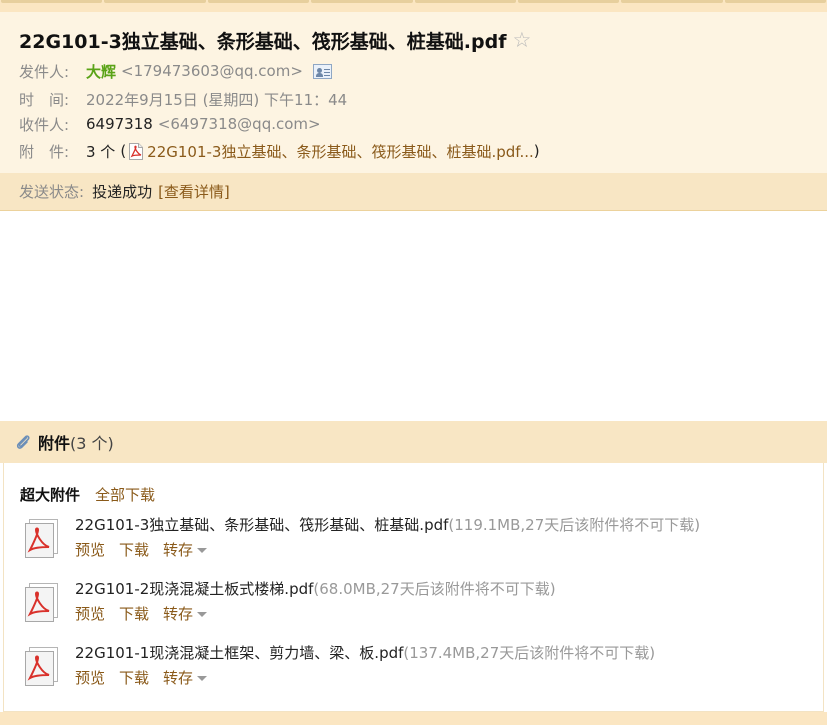  Describe the element at coordinates (194, 588) in the screenshot. I see `attachment-name: 22G101-2现浇混凝土板式楼梯.pdf` at that location.